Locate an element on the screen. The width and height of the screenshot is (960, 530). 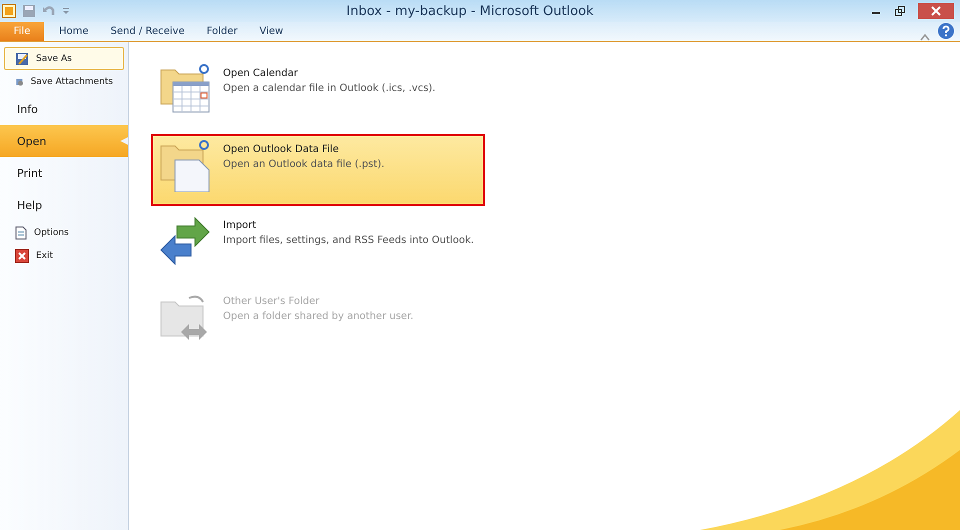
ribbon-tab: View is located at coordinates (271, 31).